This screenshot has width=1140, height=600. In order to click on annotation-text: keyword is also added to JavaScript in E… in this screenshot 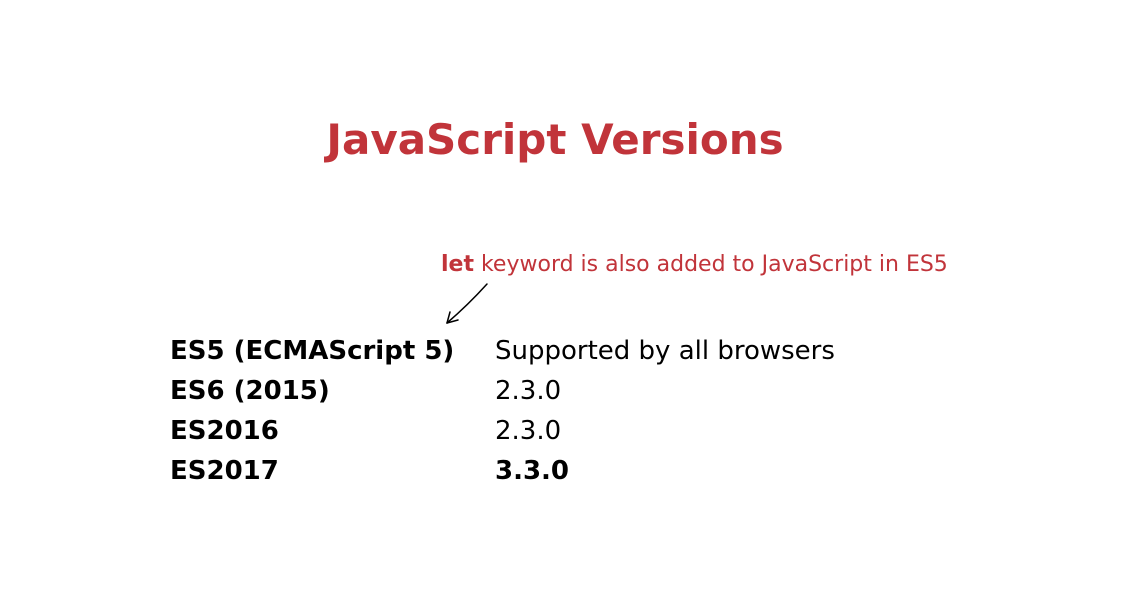, I will do `click(710, 264)`.